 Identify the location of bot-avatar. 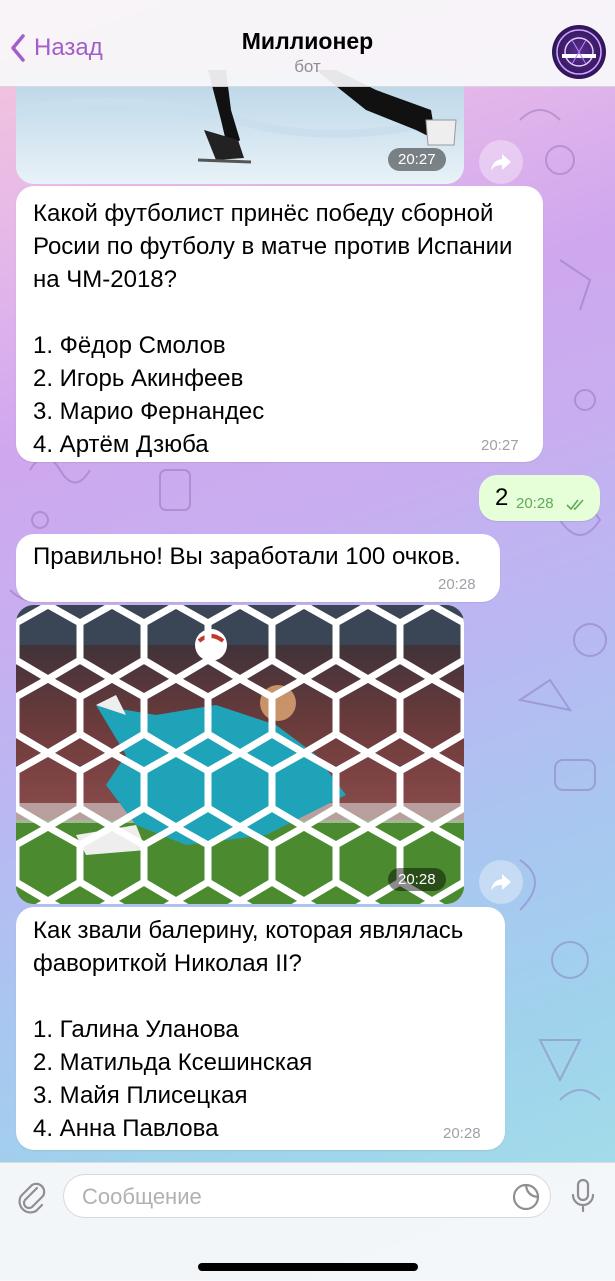
(579, 52).